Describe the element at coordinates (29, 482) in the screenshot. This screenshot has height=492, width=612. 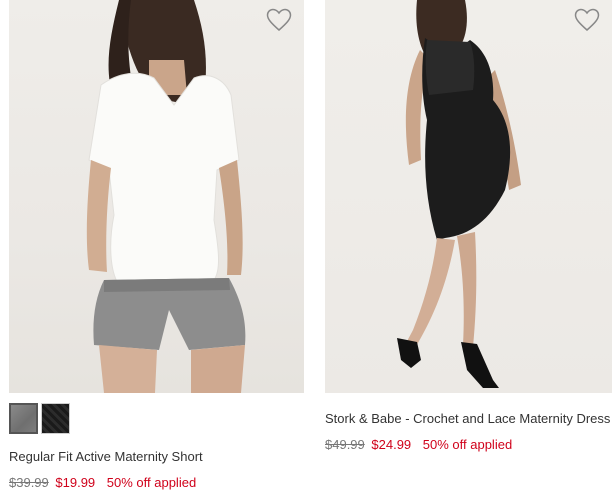
I see `original-price: $39.99` at that location.